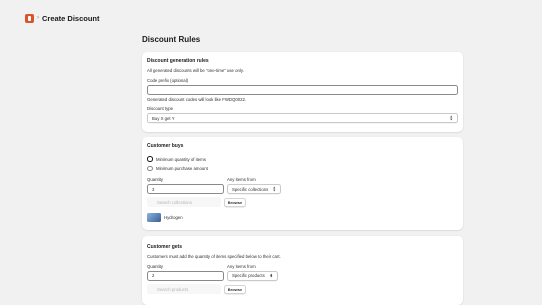  I want to click on gets-quantity-value: 2, so click(153, 275).